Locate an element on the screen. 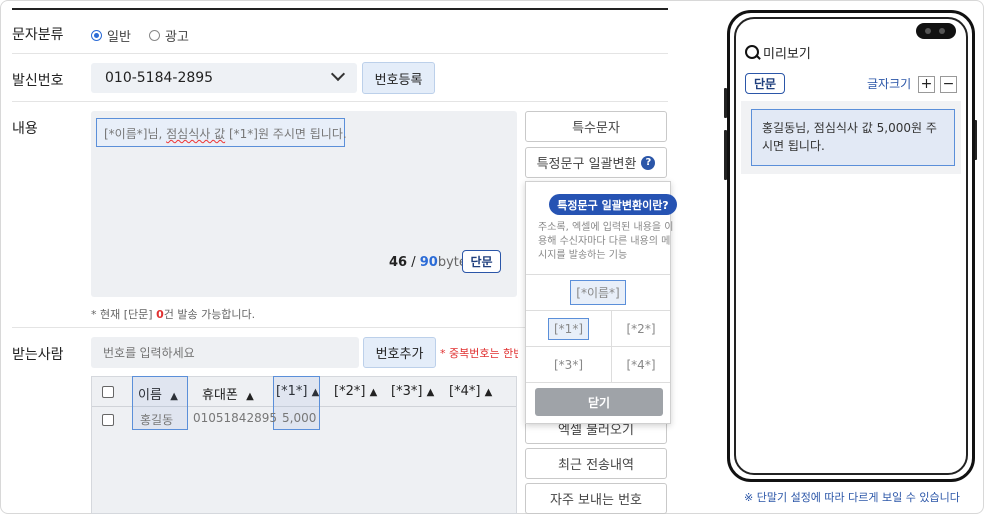  radio-ad: 광고 is located at coordinates (169, 35).